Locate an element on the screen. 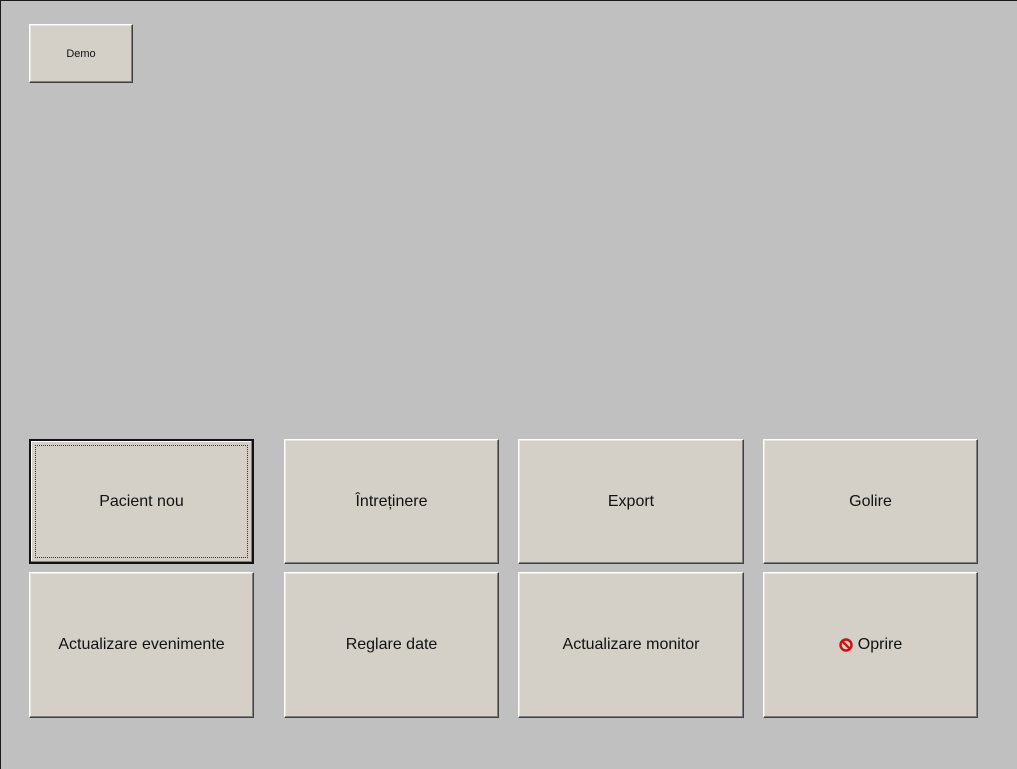  export-label: Export is located at coordinates (631, 501).